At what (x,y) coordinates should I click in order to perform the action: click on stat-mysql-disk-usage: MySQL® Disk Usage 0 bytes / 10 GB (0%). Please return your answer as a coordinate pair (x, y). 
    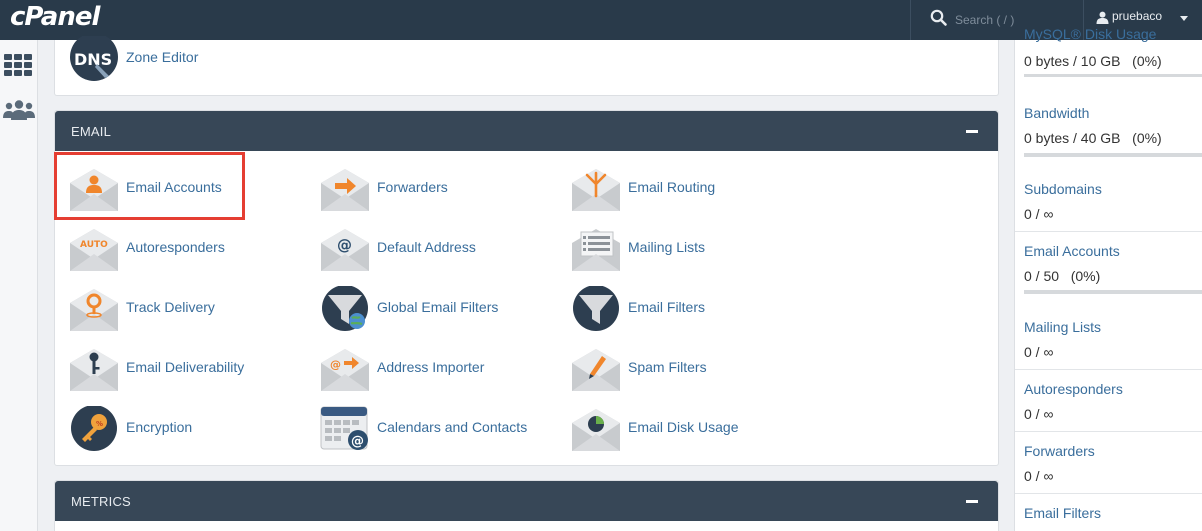
    Looking at the image, I should click on (1108, 50).